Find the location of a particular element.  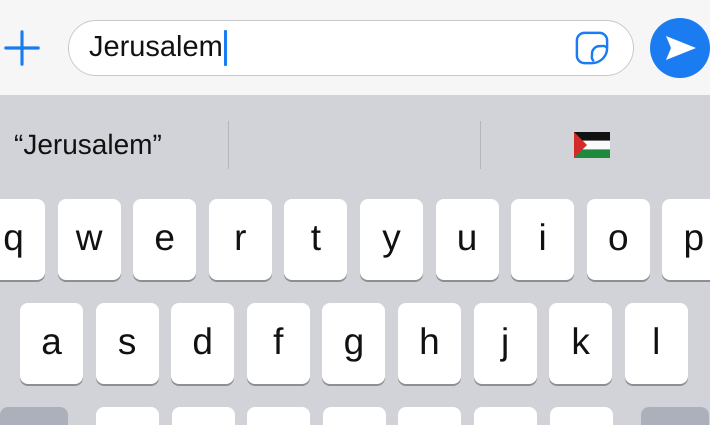

letter-key: g is located at coordinates (354, 343).